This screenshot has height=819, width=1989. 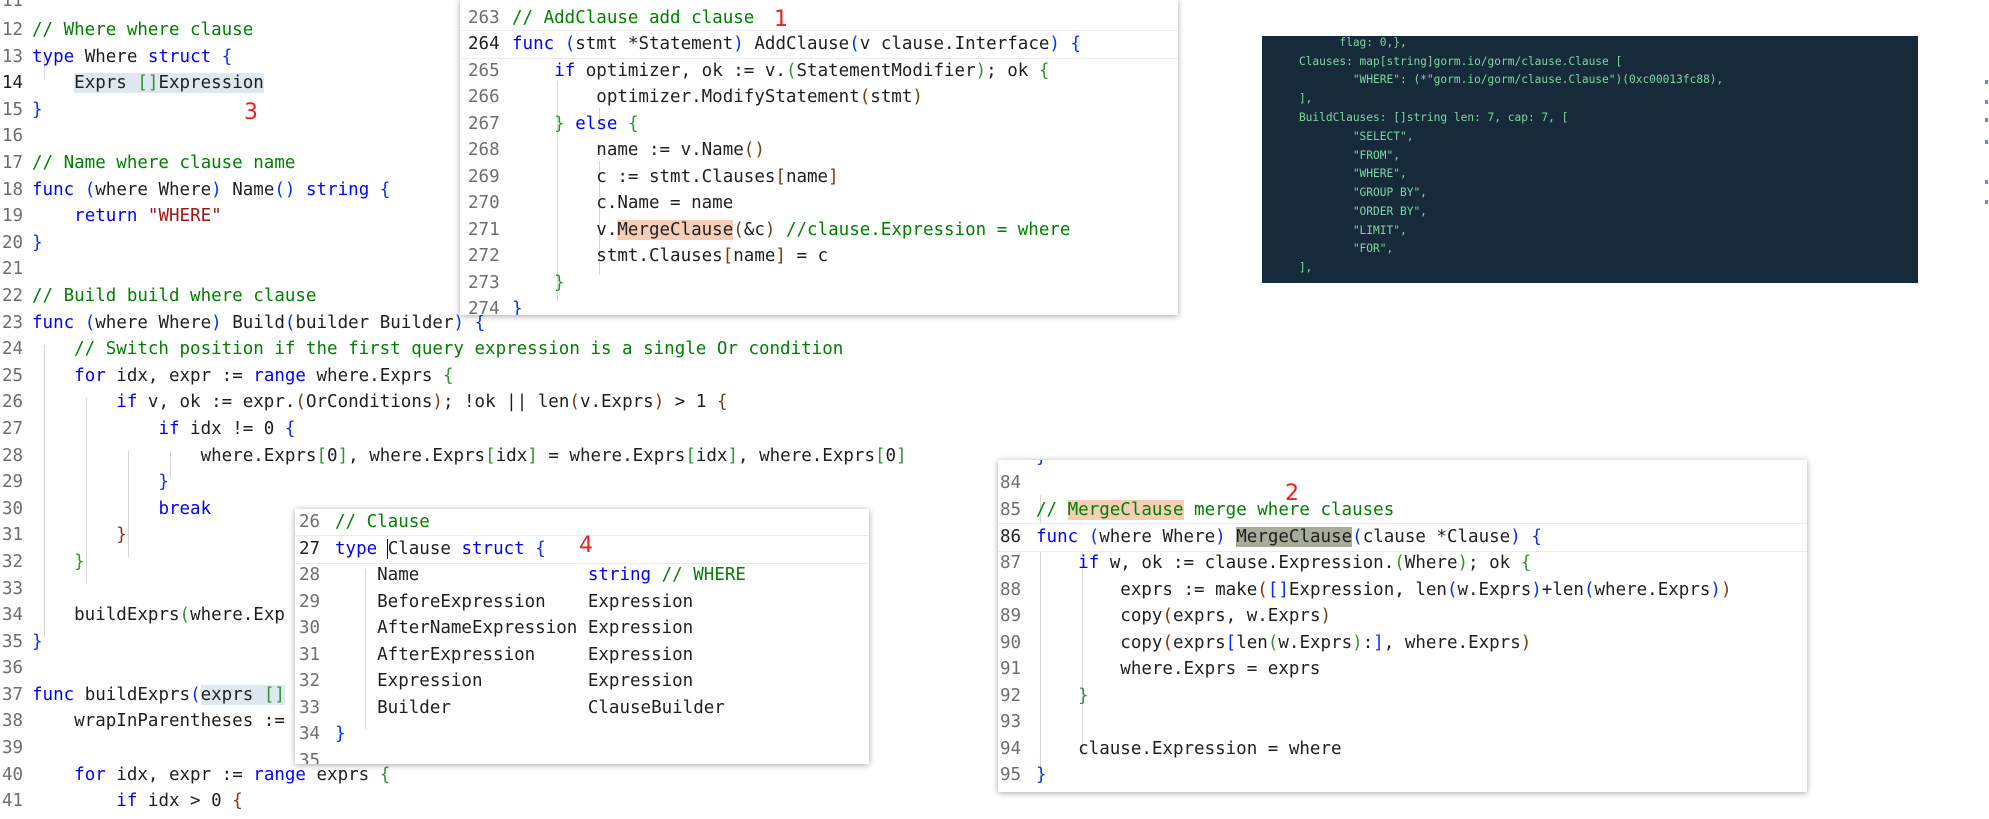 What do you see at coordinates (484, 18) in the screenshot?
I see `line-number: 263` at bounding box center [484, 18].